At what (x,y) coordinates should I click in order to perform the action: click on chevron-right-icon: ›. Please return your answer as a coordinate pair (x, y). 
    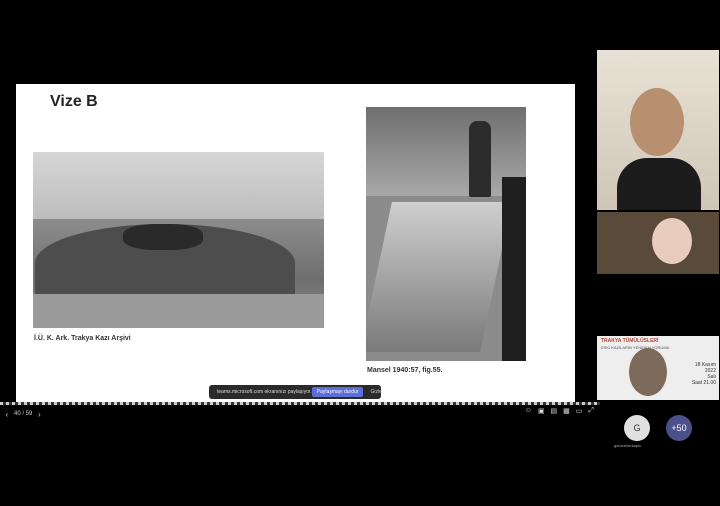
    Looking at the image, I should click on (39, 414).